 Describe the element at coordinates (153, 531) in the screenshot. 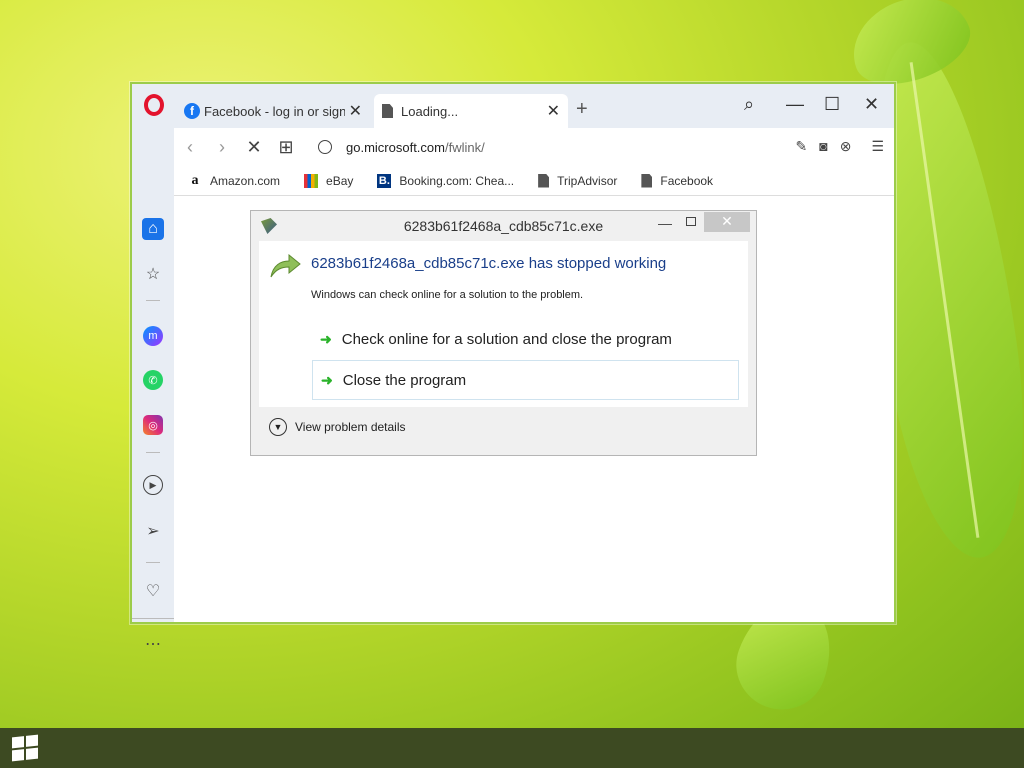

I see `send-icon: ➢` at that location.